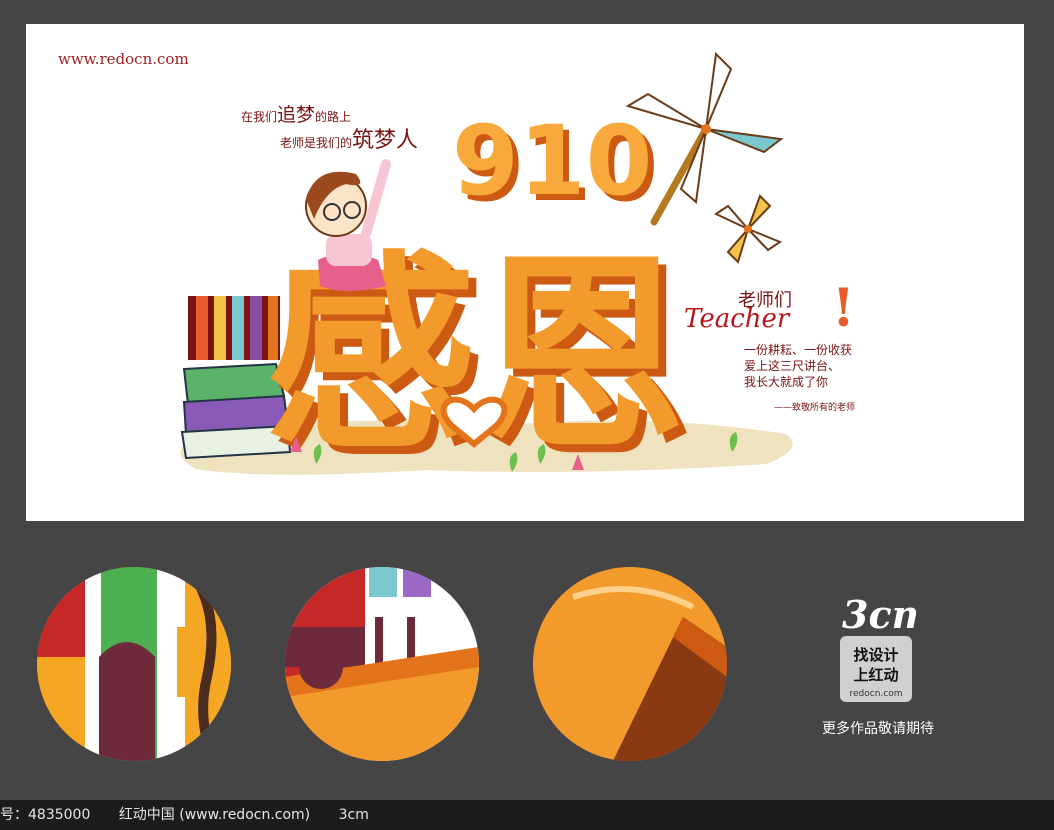  What do you see at coordinates (875, 655) in the screenshot?
I see `svg-text: 找设计` at bounding box center [875, 655].